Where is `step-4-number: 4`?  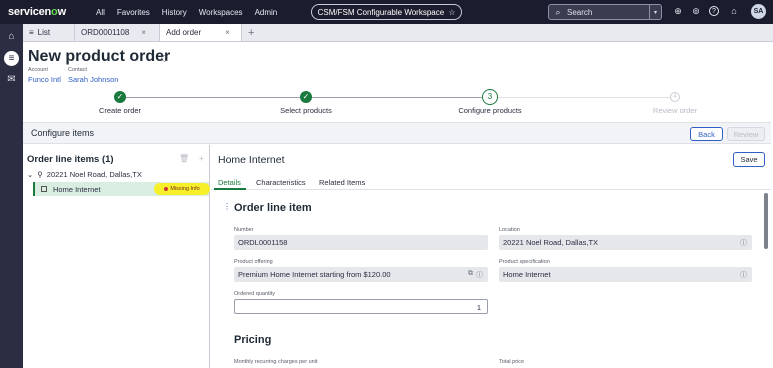
step-4-number: 4 is located at coordinates (675, 97).